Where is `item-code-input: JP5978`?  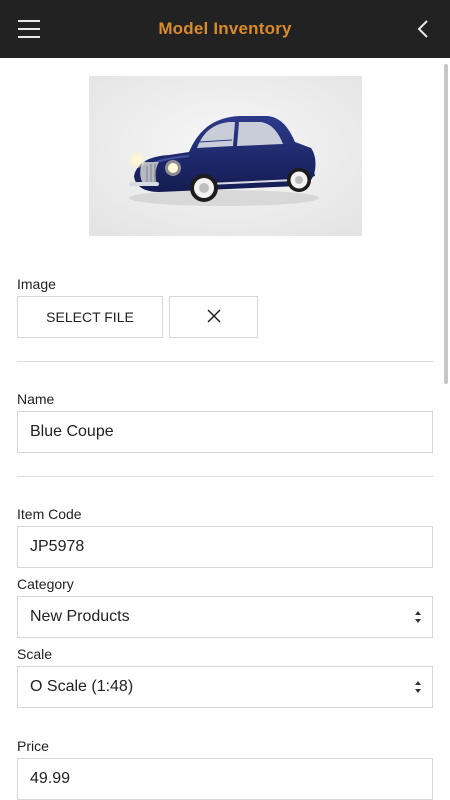
item-code-input: JP5978 is located at coordinates (225, 547).